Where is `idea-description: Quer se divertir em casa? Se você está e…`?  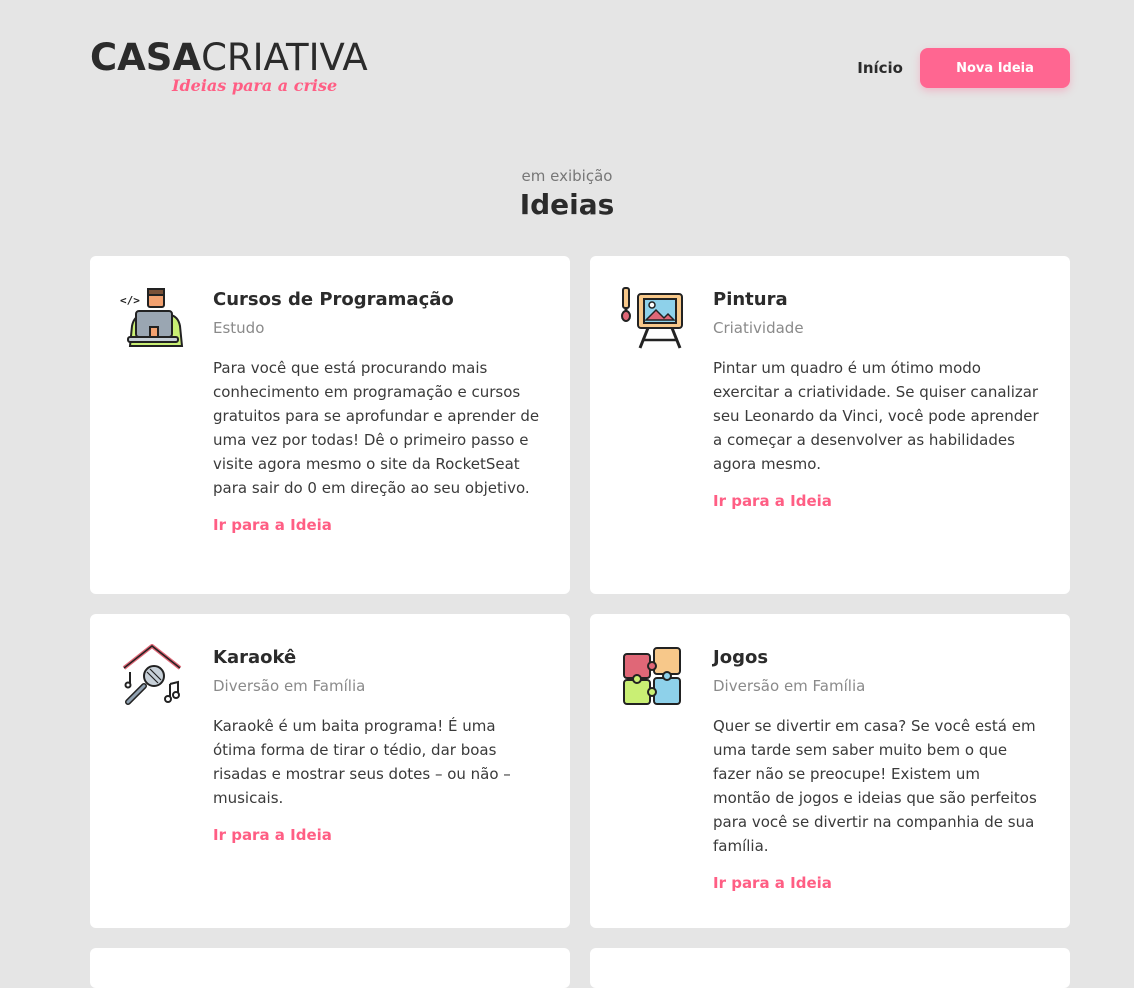 idea-description: Quer se divertir em casa? Se você está e… is located at coordinates (875, 786).